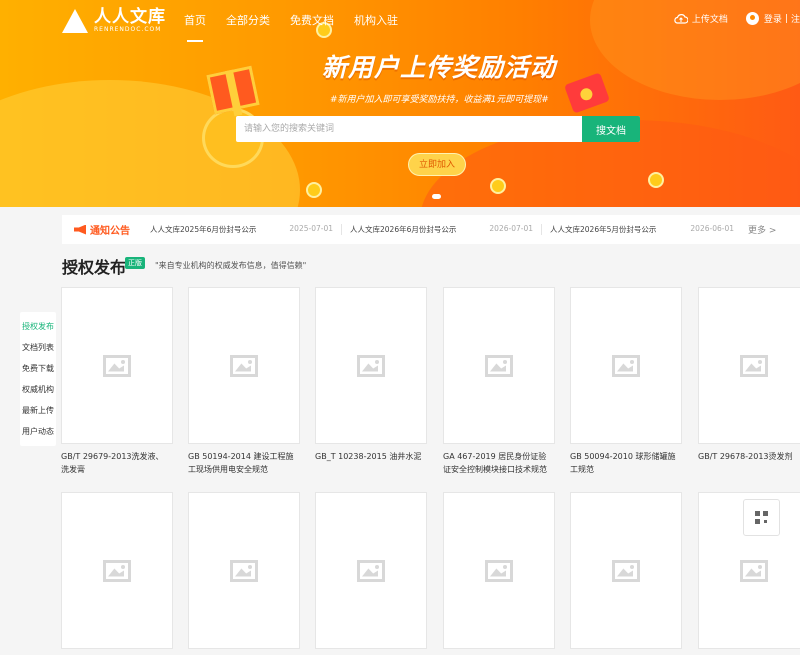  I want to click on notice-title: 通知公告, so click(108, 229).